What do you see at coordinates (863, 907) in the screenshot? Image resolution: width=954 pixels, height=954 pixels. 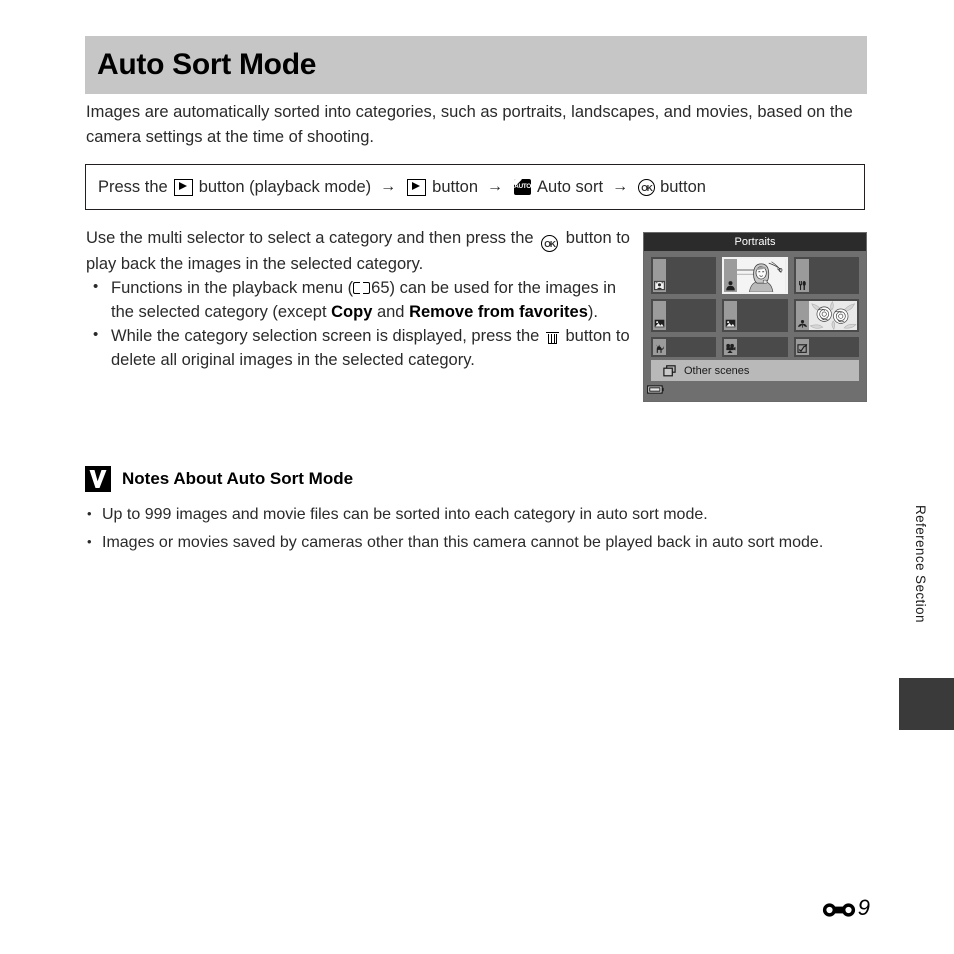 I see `page-number: 9` at bounding box center [863, 907].